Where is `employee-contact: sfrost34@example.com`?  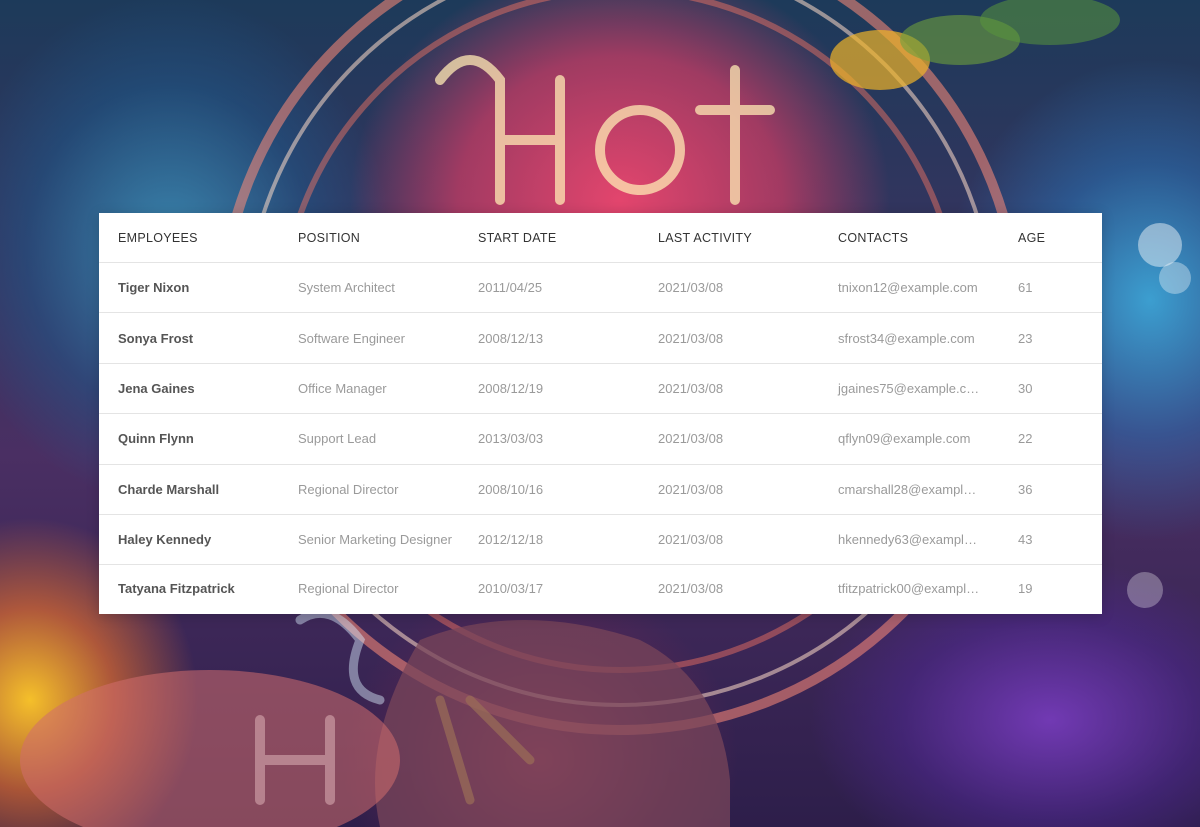
employee-contact: sfrost34@example.com is located at coordinates (906, 338).